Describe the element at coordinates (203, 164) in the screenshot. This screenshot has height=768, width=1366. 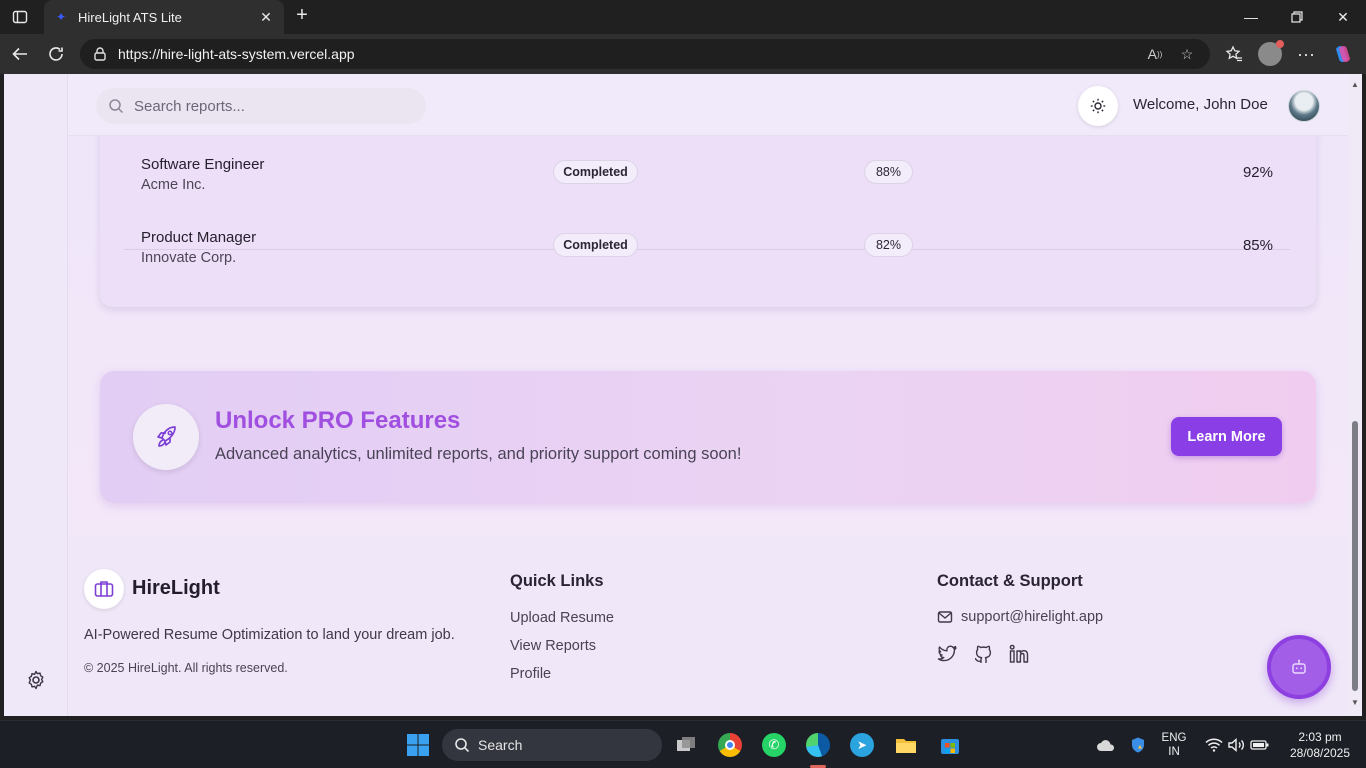
I see `row-role: Software Engineer` at that location.